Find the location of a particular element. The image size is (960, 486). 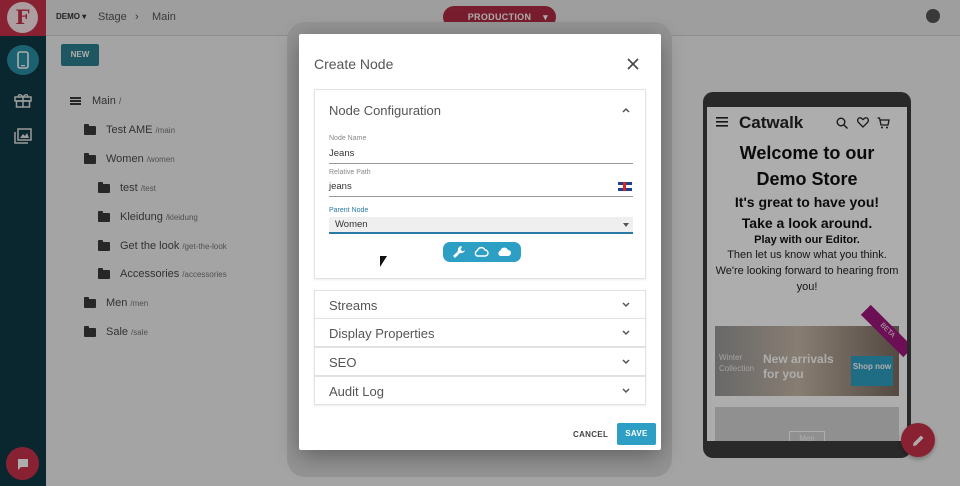

streams-panel: Streams is located at coordinates (480, 304).